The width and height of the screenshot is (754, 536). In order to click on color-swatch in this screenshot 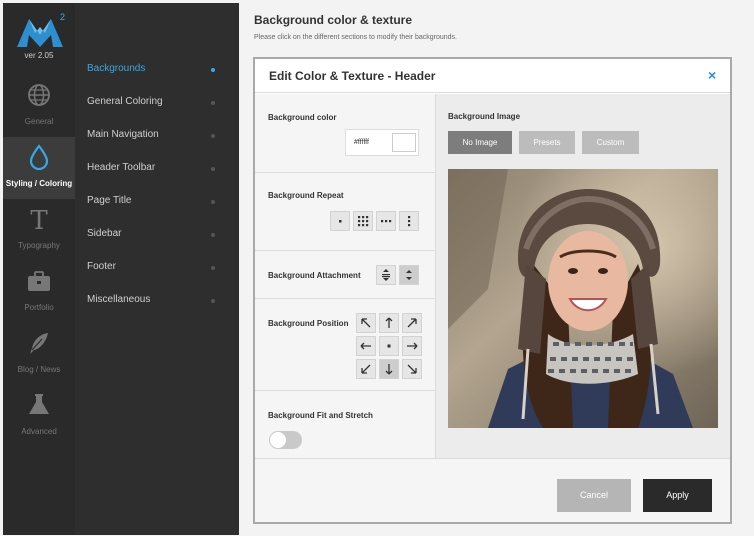, I will do `click(404, 142)`.